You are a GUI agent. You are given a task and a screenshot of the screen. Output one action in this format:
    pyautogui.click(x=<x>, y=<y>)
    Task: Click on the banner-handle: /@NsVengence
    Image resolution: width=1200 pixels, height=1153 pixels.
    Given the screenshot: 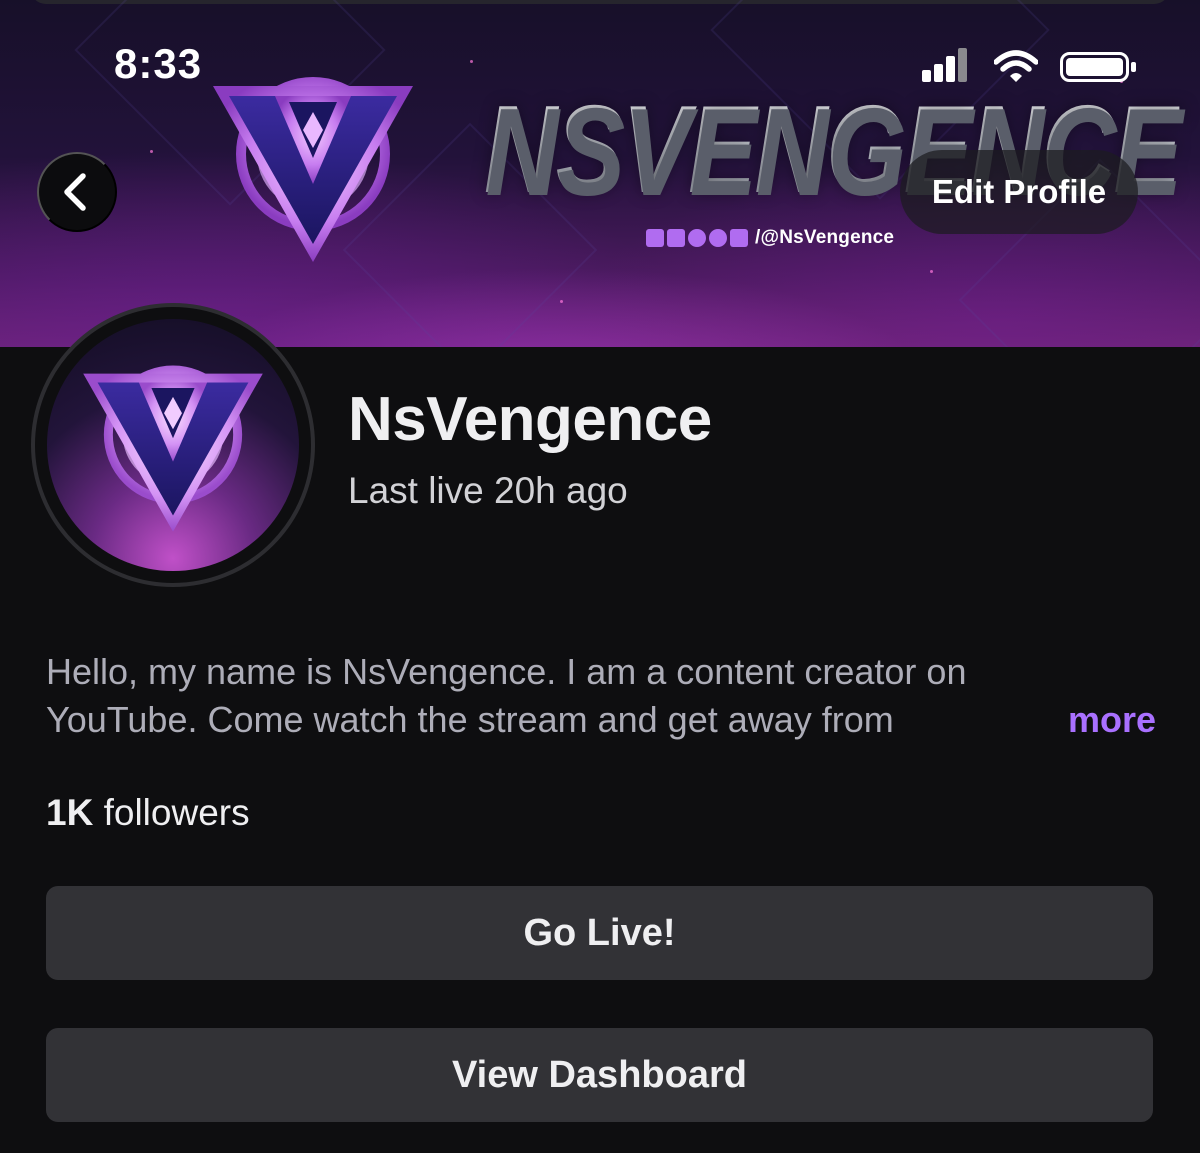 What is the action you would take?
    pyautogui.click(x=825, y=237)
    